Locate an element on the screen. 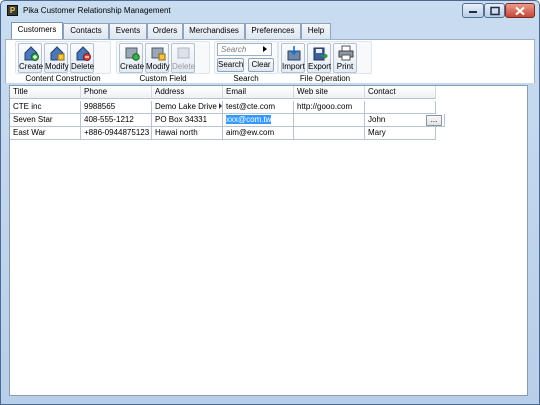  cell-title: East War is located at coordinates (45, 133).